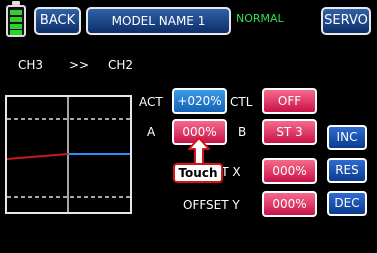 This screenshot has height=253, width=377. What do you see at coordinates (158, 21) in the screenshot?
I see `model-name-button: MODEL NAME 1` at bounding box center [158, 21].